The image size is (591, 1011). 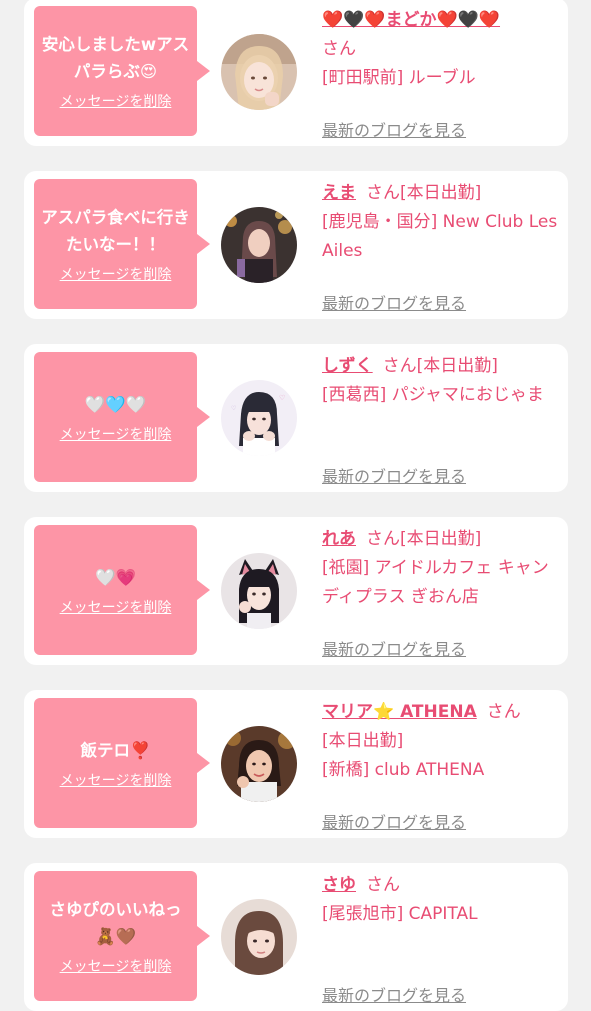 I want to click on girl-name-link: さゆ, so click(x=339, y=885).